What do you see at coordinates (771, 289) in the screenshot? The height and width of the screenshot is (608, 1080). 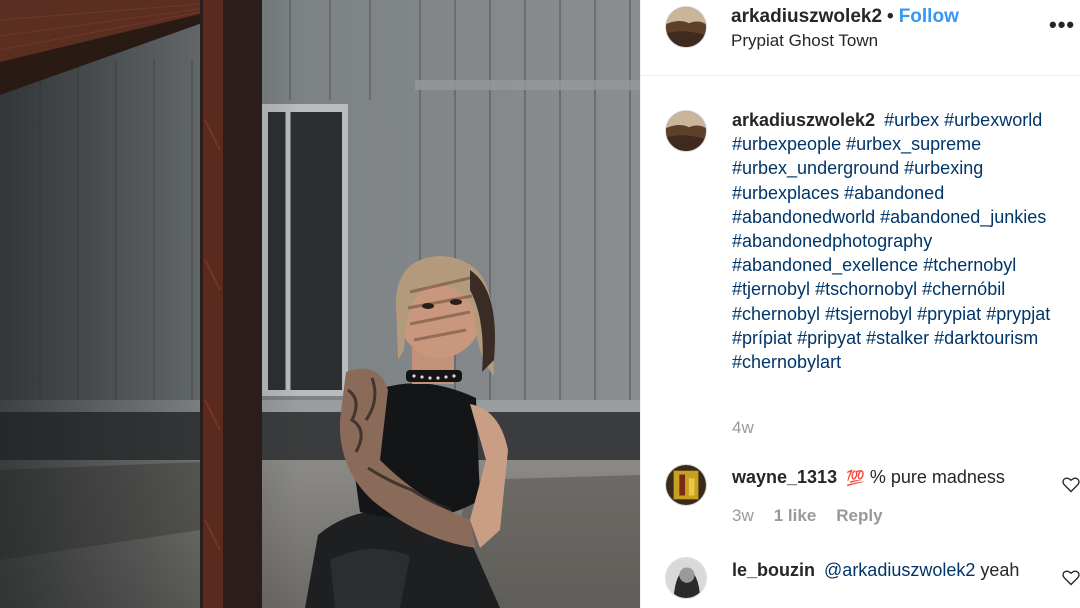 I see `hashtag-link: #tjernobyl` at bounding box center [771, 289].